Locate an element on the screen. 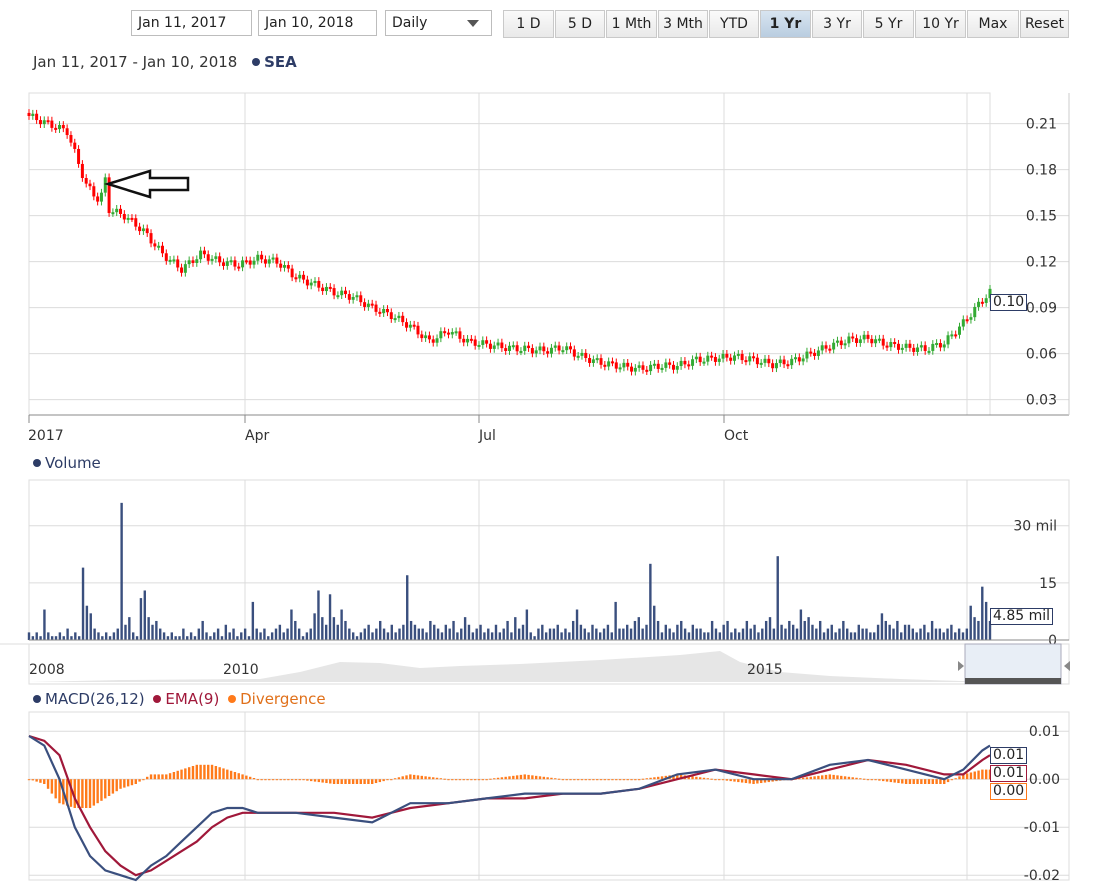 The height and width of the screenshot is (884, 1099). navigator-year-label: 2010 is located at coordinates (241, 670).